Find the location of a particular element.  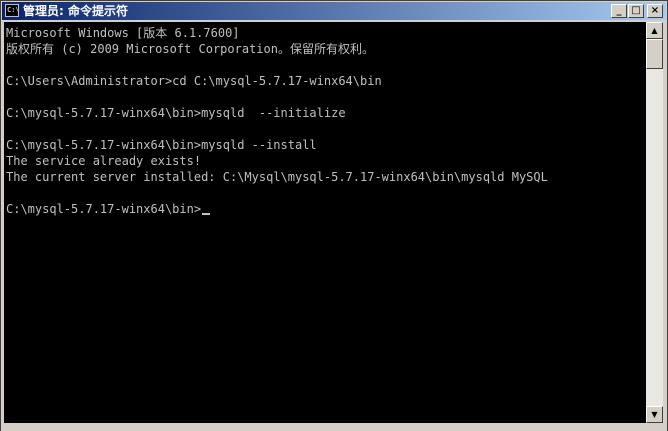

scroll-up-button: ▲ is located at coordinates (654, 30).